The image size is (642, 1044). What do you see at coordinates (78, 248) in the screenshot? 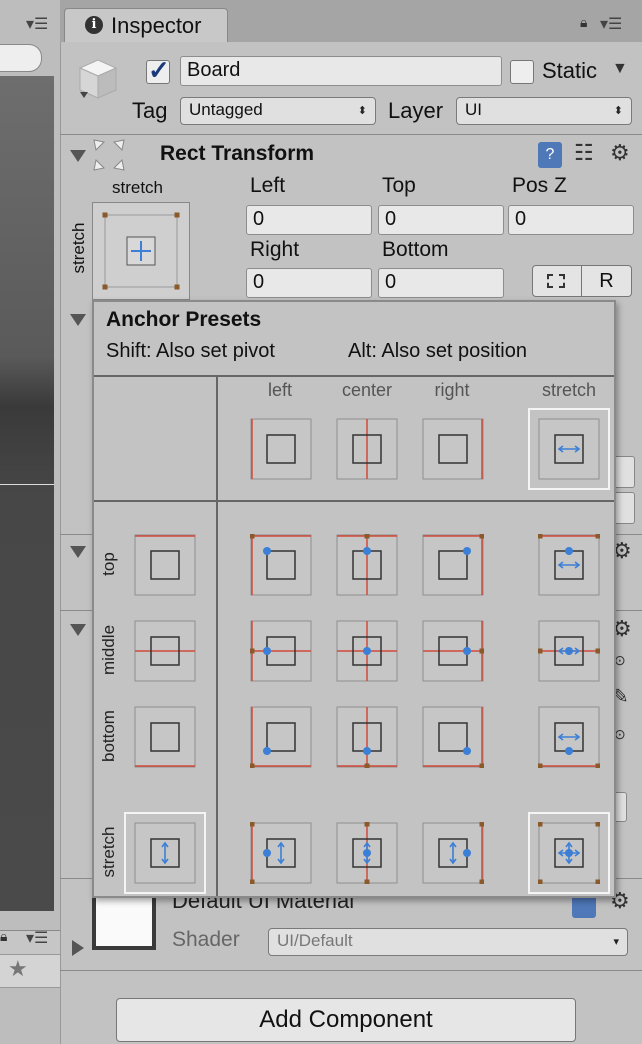
I see `anchor-v-label: stretch` at bounding box center [78, 248].